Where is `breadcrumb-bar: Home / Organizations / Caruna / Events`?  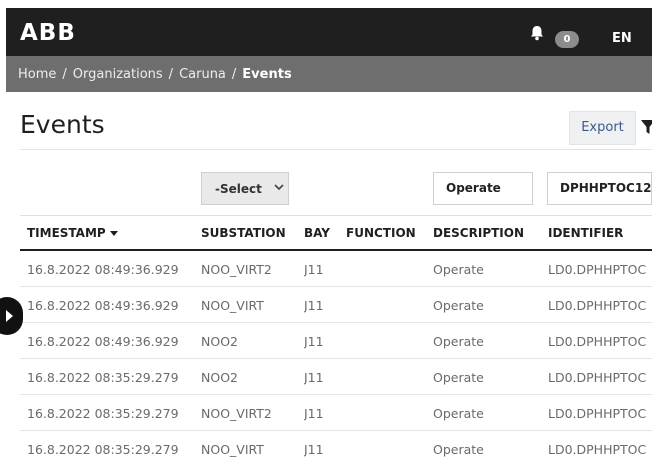
breadcrumb-bar: Home / Organizations / Caruna / Events is located at coordinates (329, 74).